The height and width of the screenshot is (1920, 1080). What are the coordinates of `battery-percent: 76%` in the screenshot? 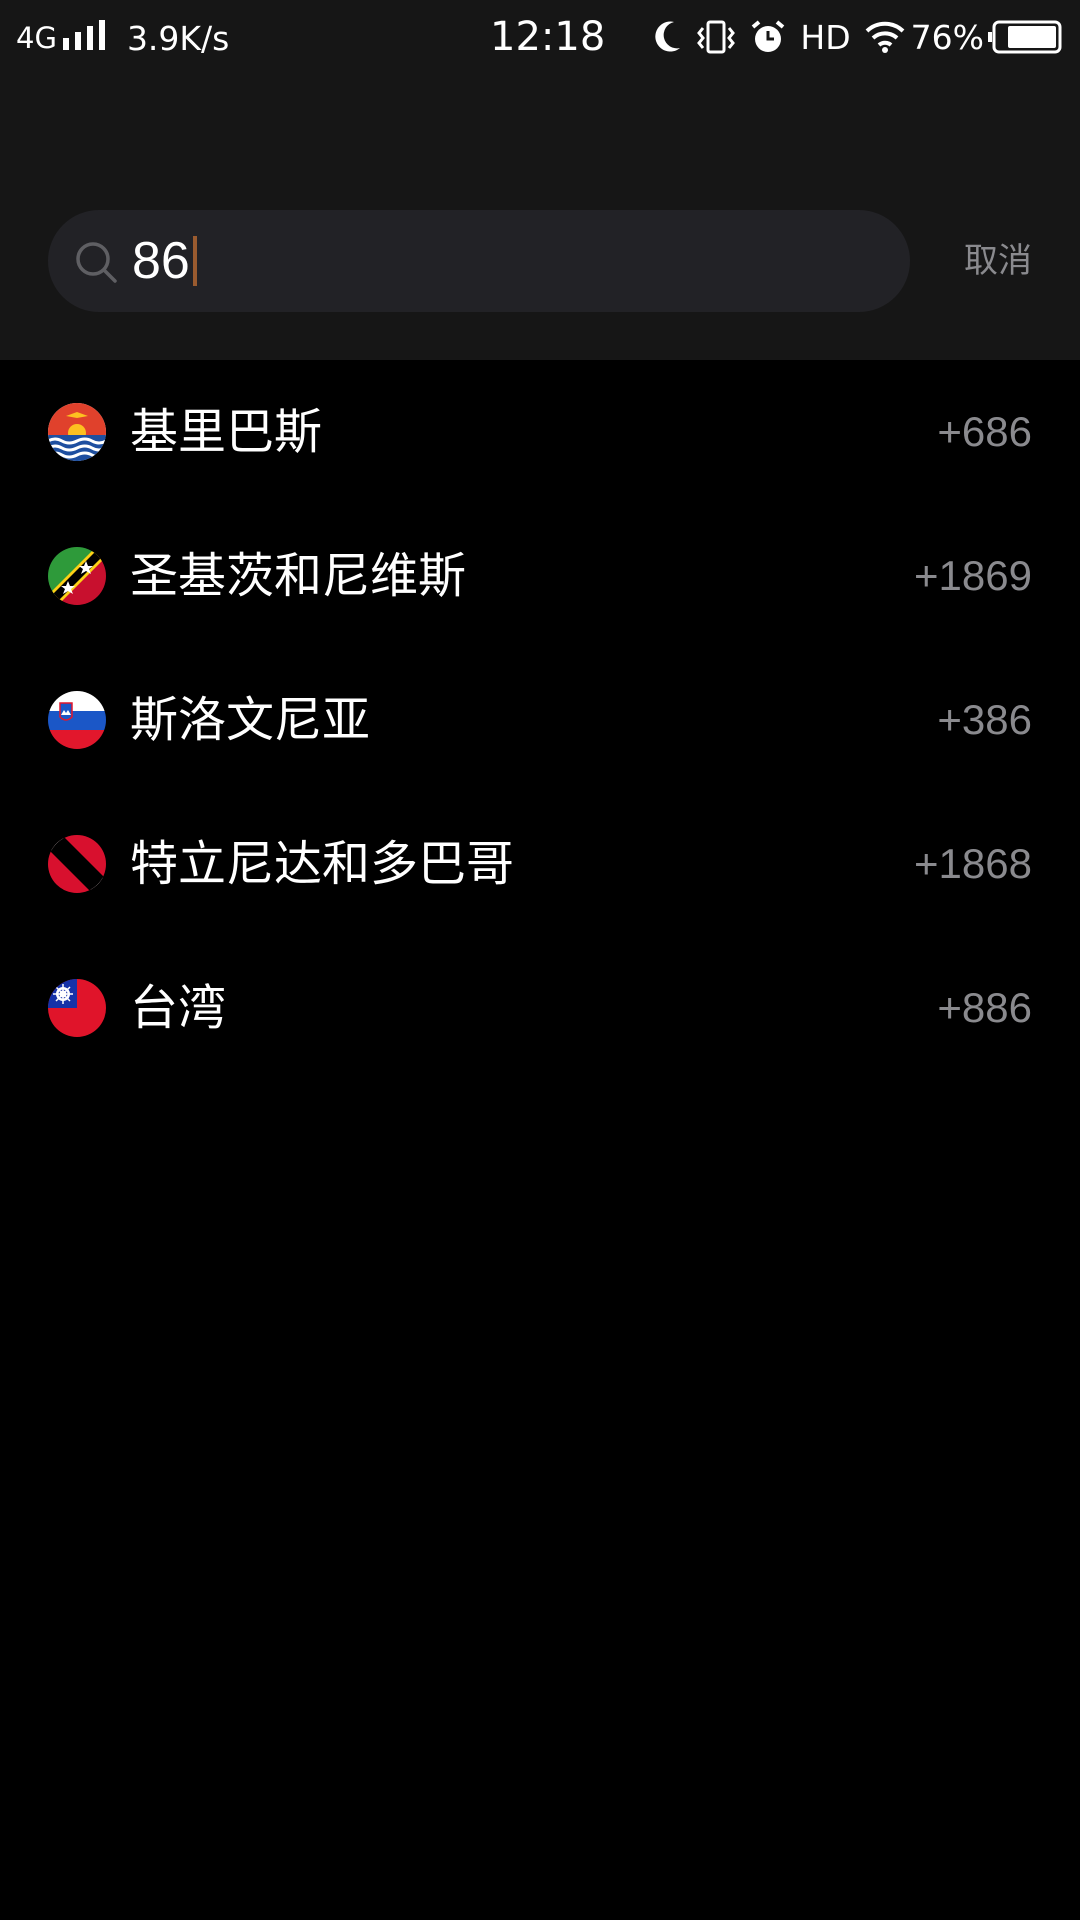 It's located at (947, 37).